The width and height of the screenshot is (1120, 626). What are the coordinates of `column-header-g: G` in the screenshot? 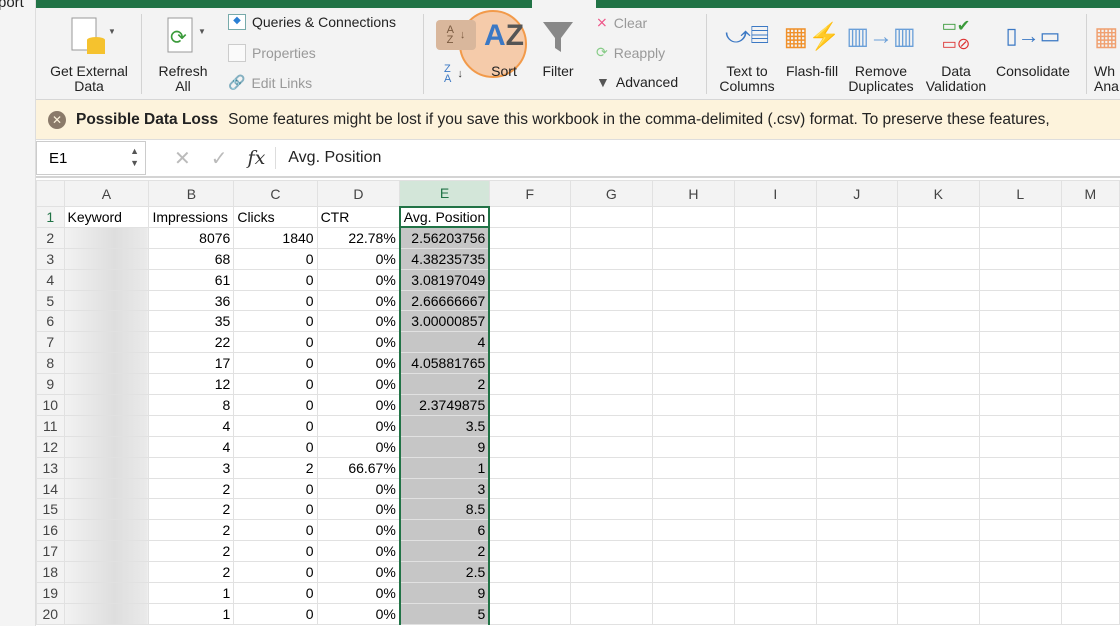 It's located at (611, 193).